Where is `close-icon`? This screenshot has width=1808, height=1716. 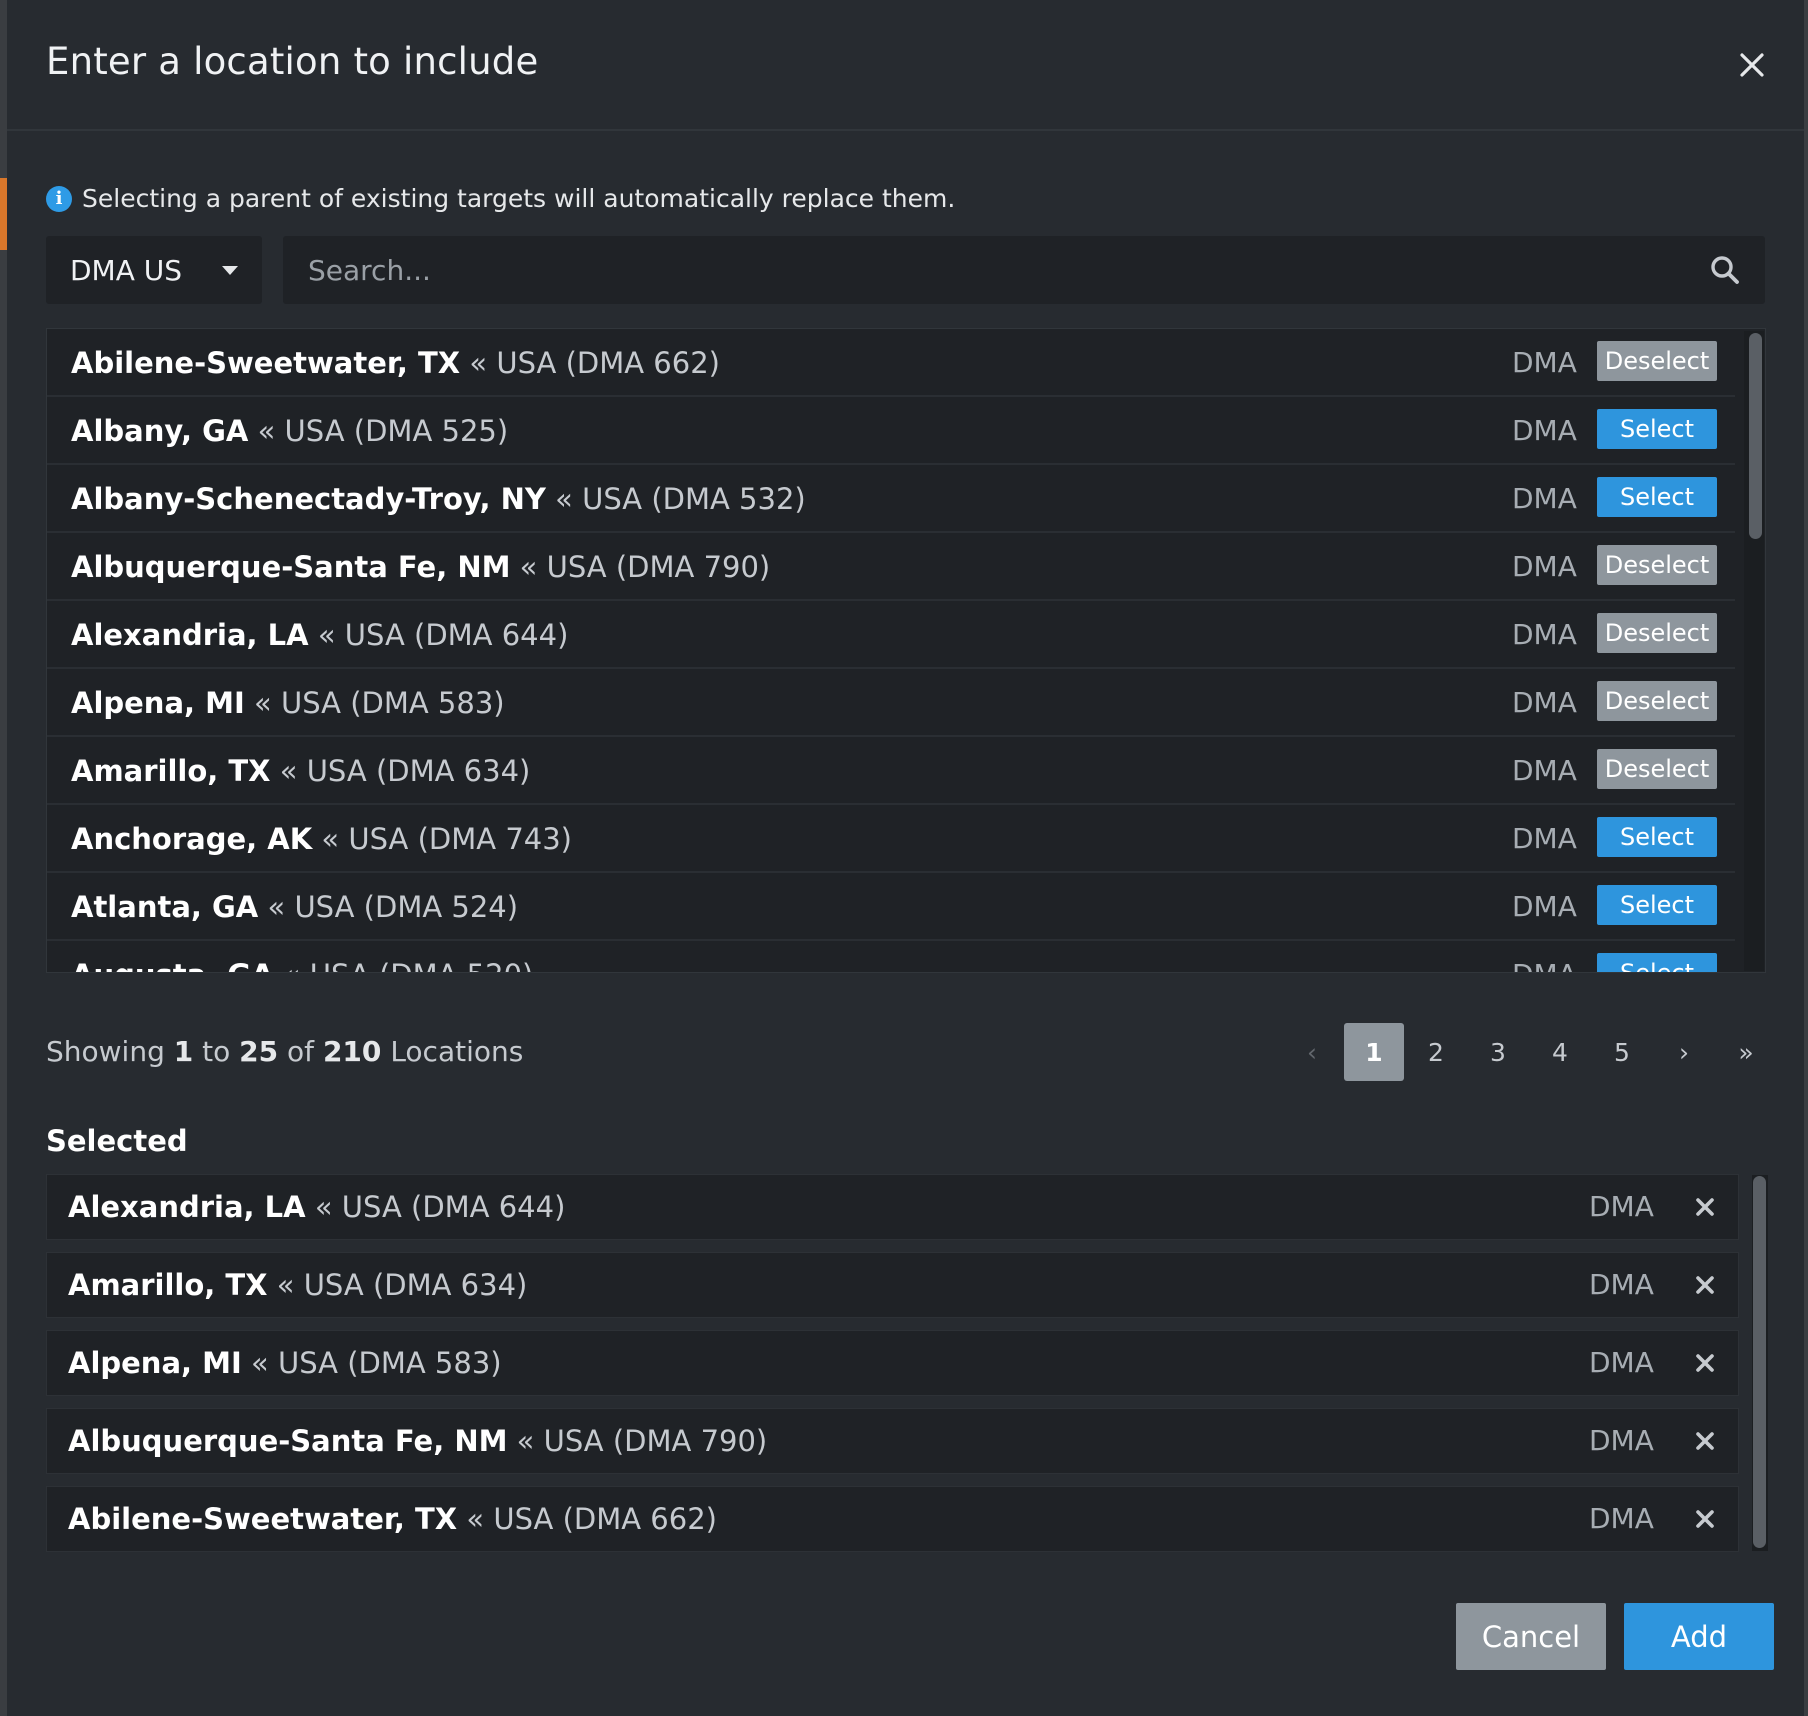 close-icon is located at coordinates (1752, 65).